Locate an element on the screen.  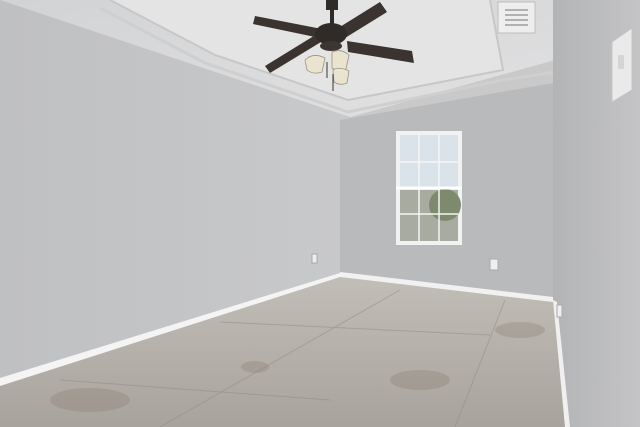
window is located at coordinates (429, 188).